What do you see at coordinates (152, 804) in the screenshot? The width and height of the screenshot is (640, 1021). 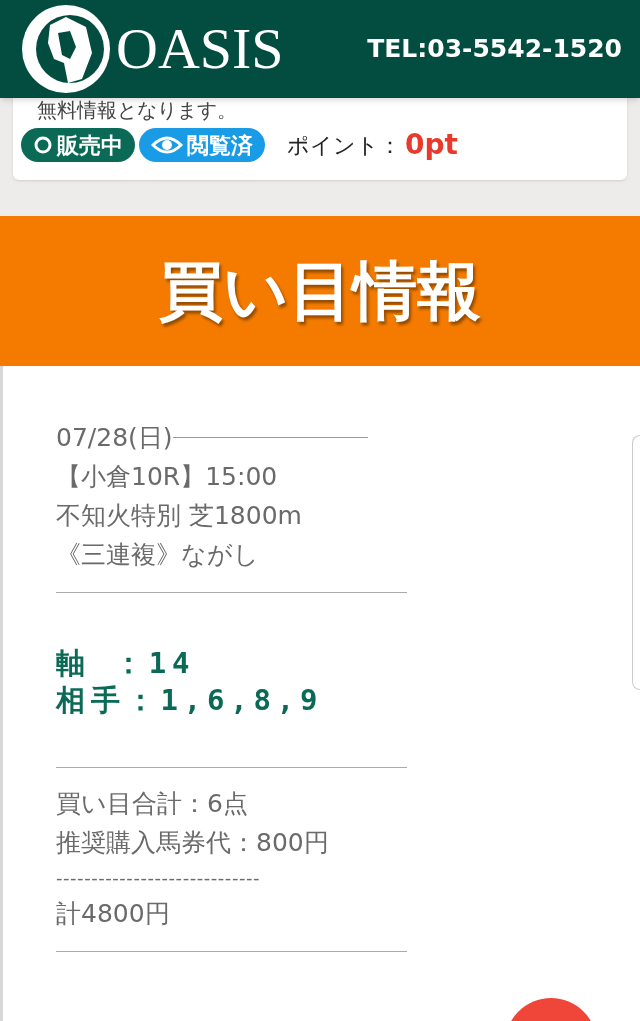 I see `summary-line: 買い目合計：6点` at bounding box center [152, 804].